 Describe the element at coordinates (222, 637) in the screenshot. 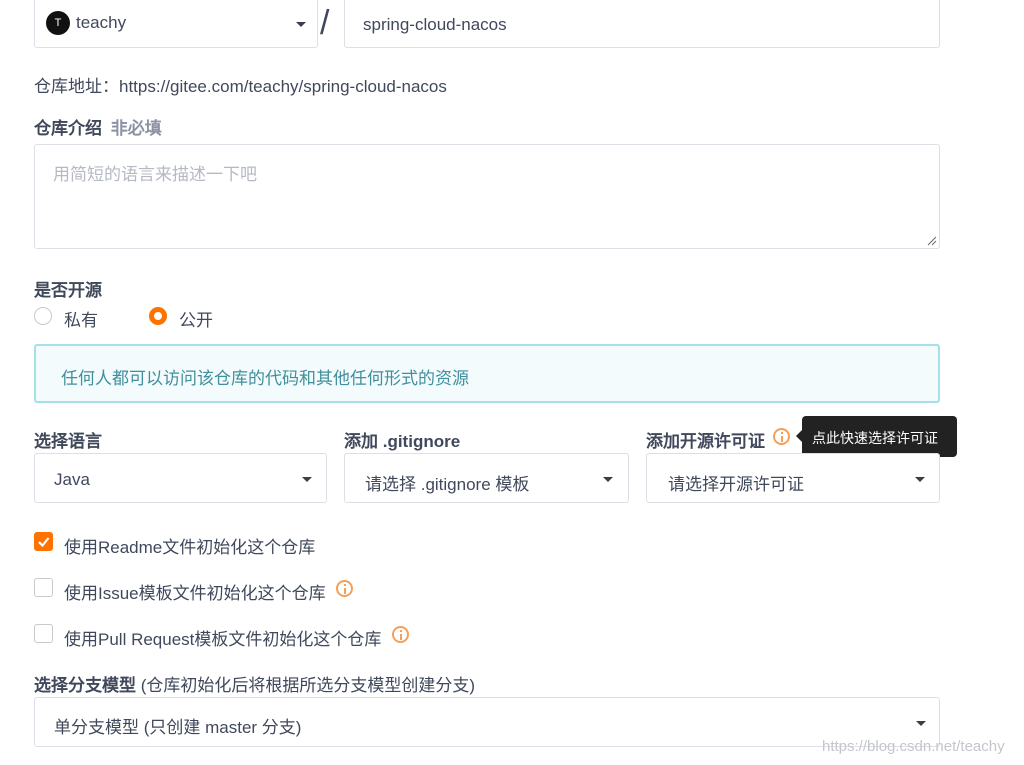

I see `checkbox-pr-template-label: 使用Pull Request模板文件初始化这个仓库` at that location.